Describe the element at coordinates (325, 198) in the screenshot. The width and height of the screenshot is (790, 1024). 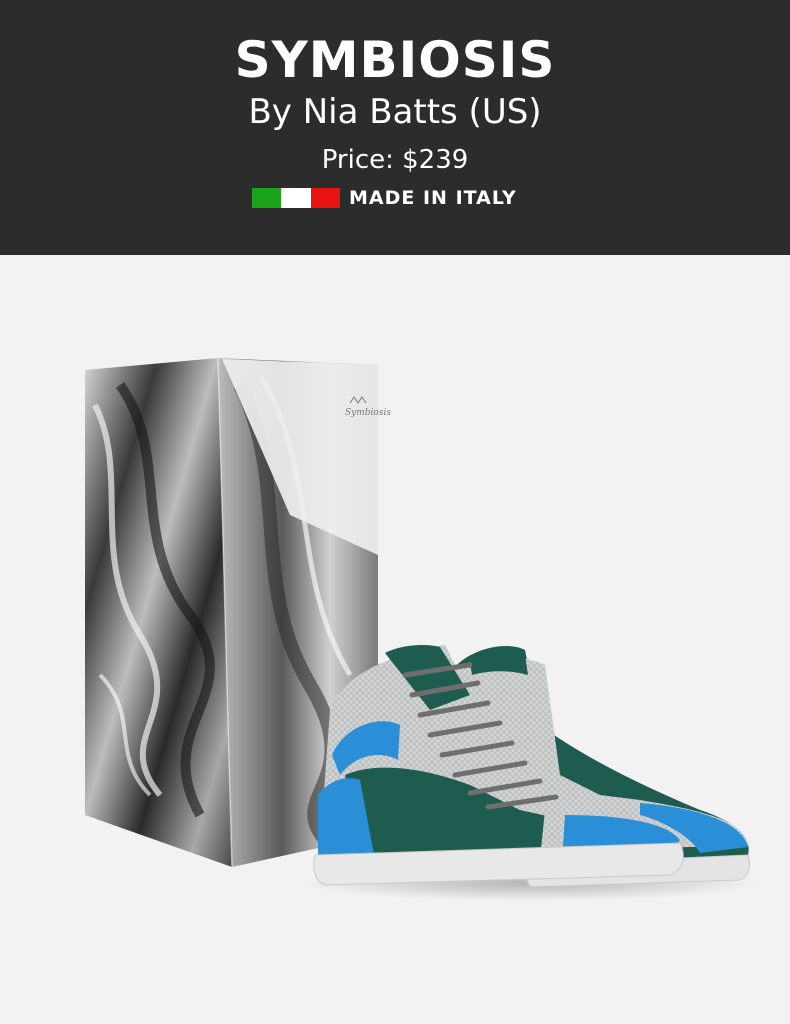
I see `flag-stripe-red` at that location.